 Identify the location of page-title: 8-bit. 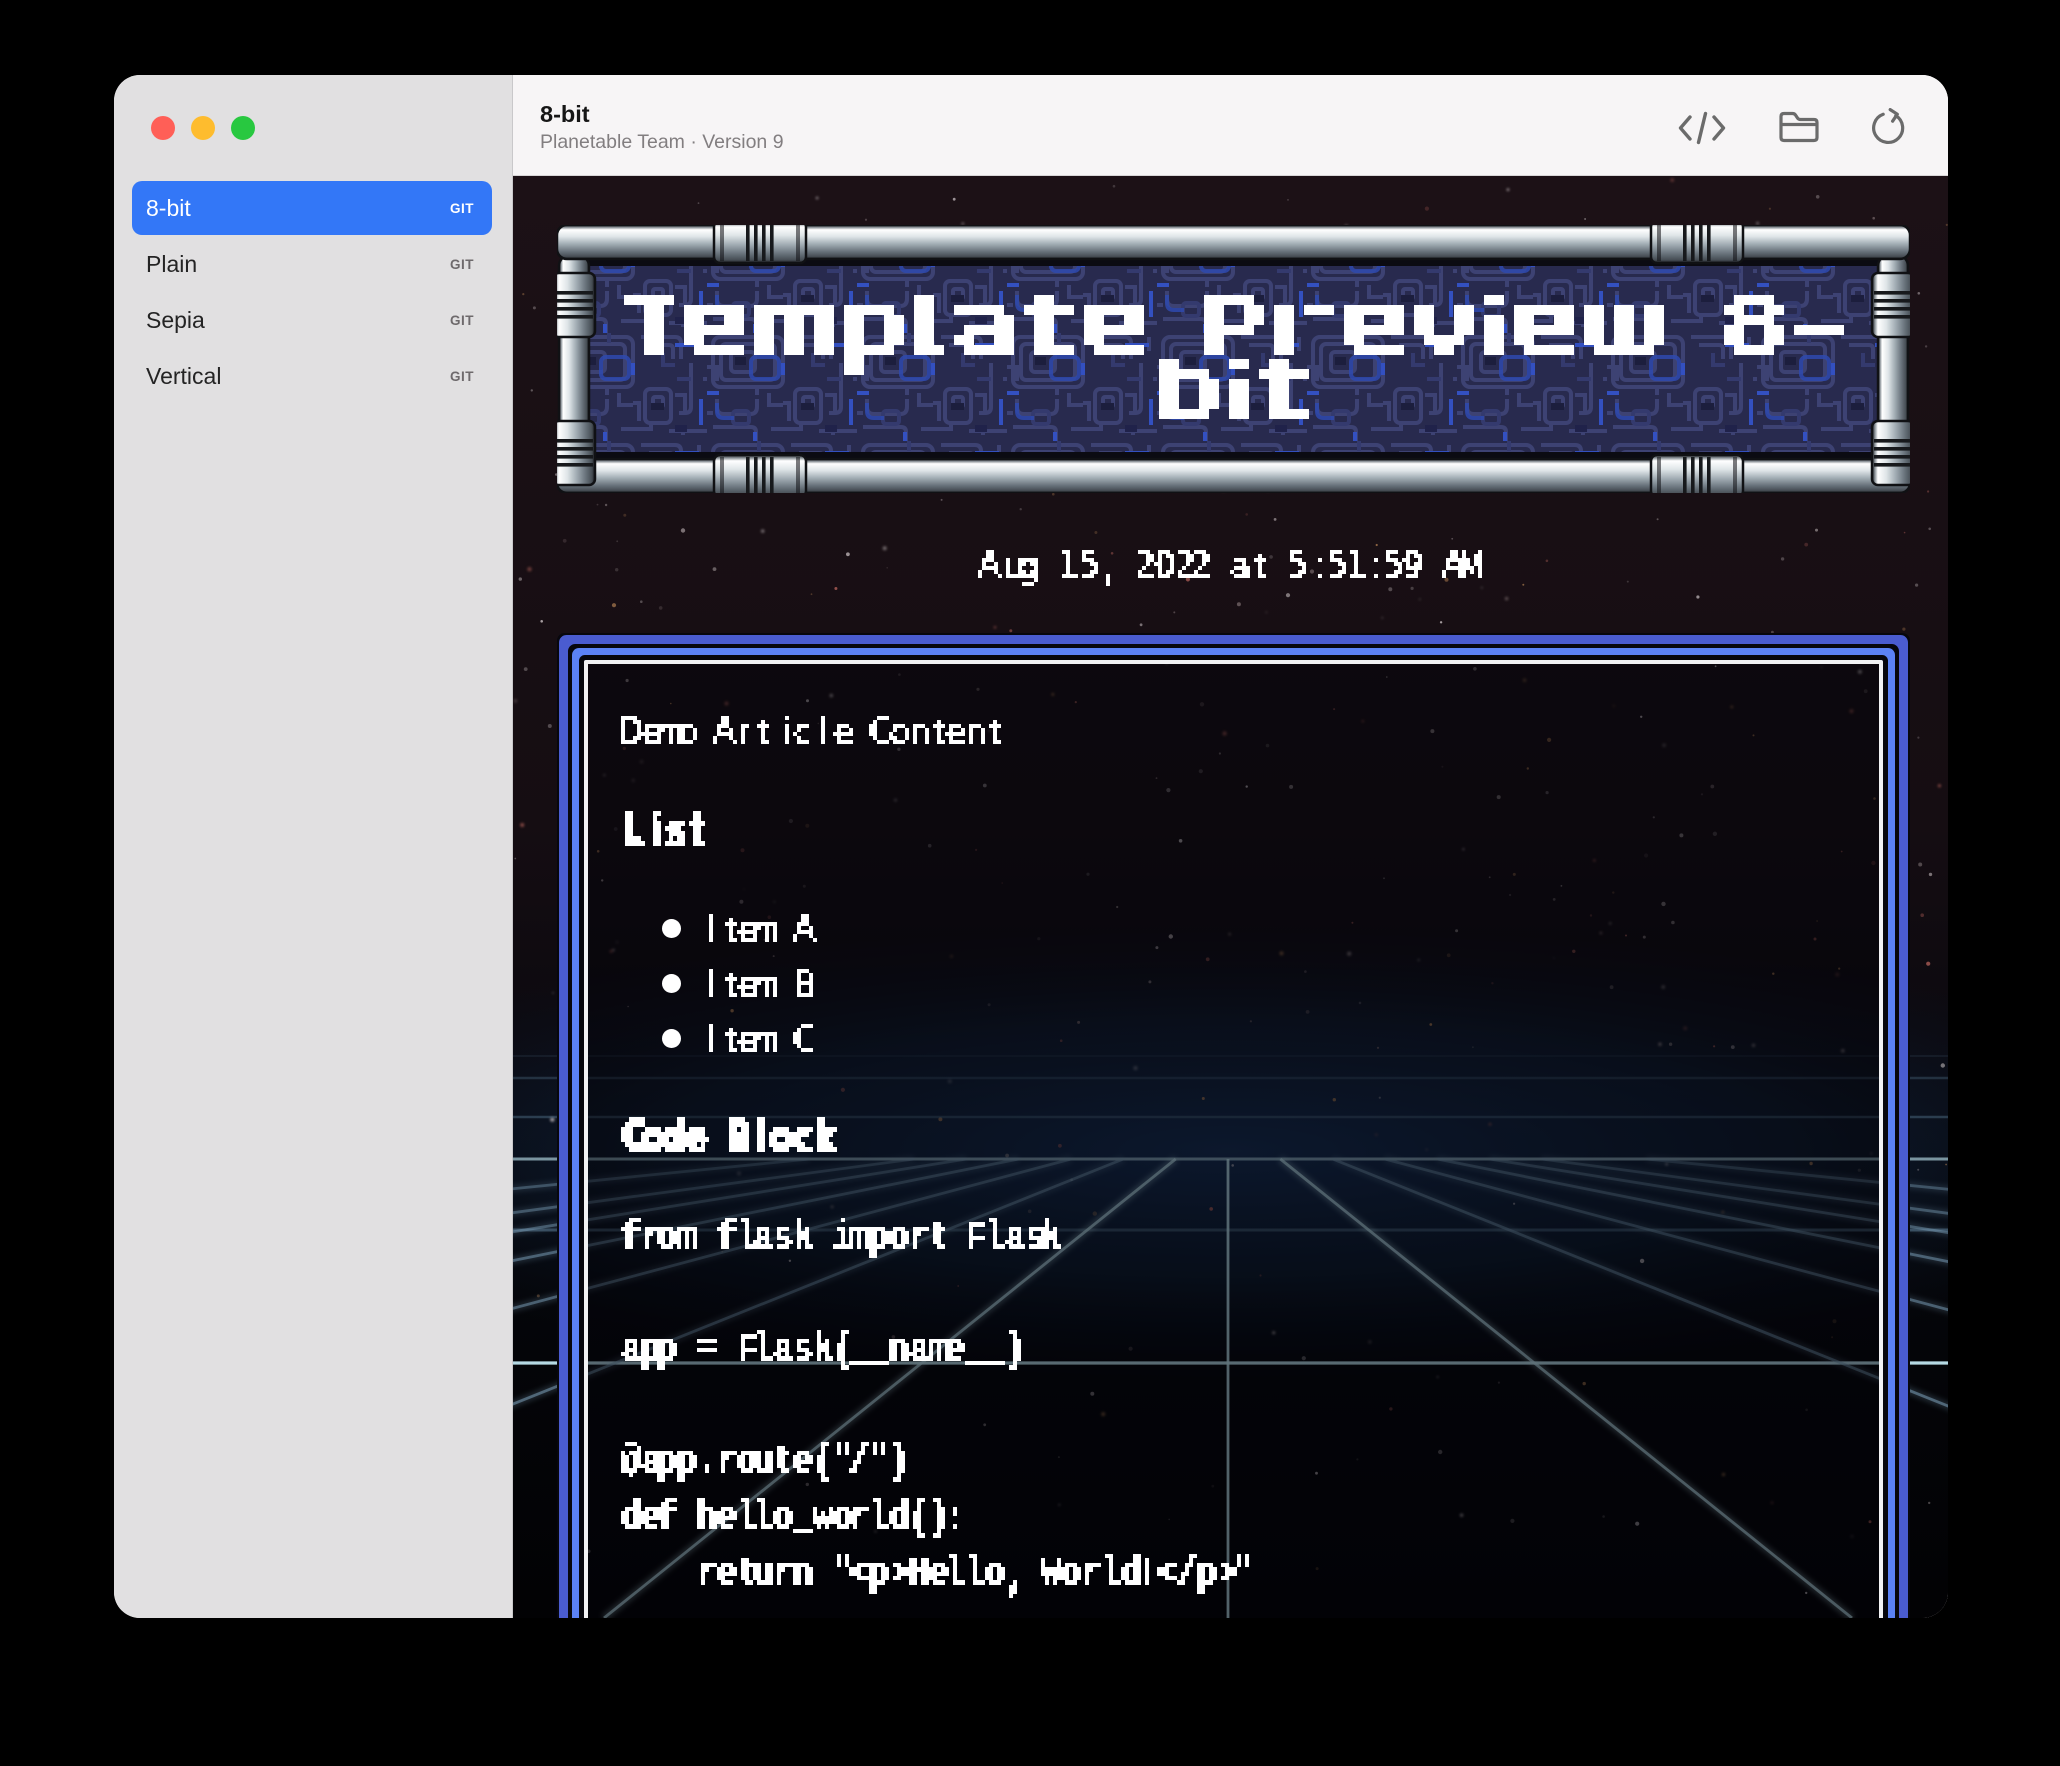
(565, 114).